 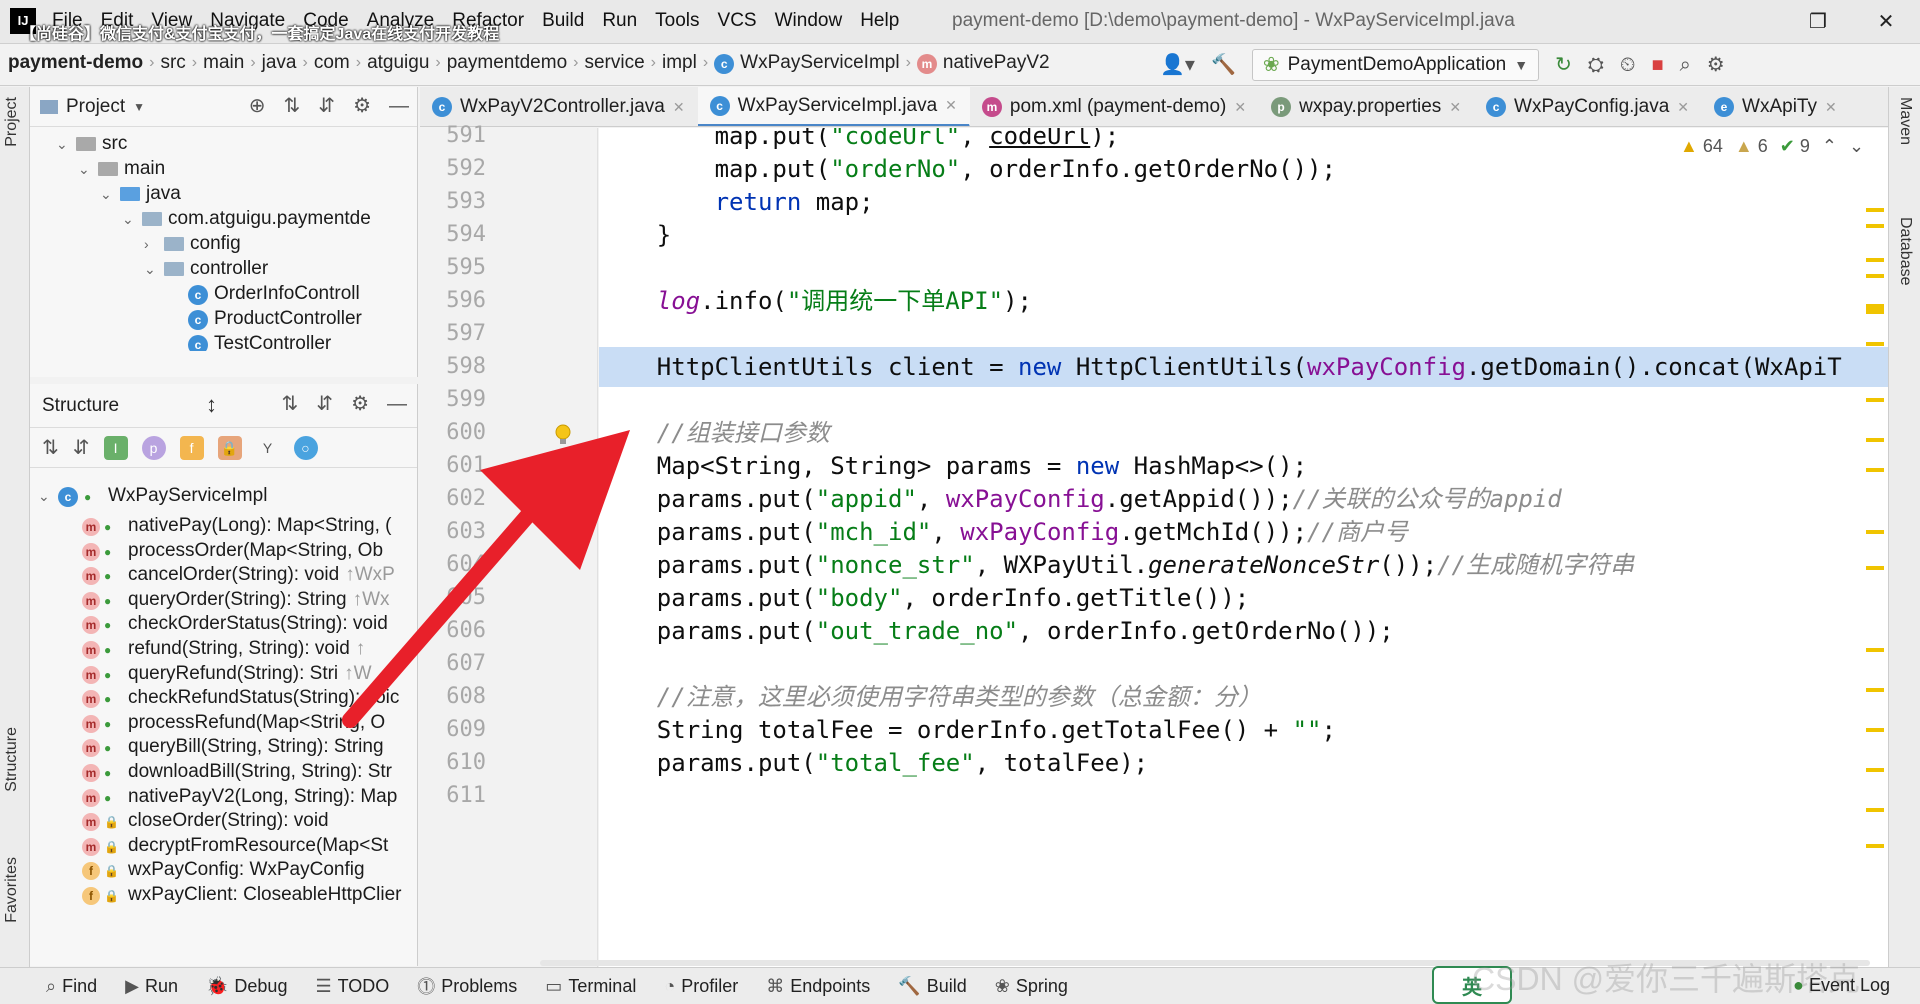 What do you see at coordinates (1588, 106) in the screenshot?
I see `editor-tab: c WxPayConfig.java ✕` at bounding box center [1588, 106].